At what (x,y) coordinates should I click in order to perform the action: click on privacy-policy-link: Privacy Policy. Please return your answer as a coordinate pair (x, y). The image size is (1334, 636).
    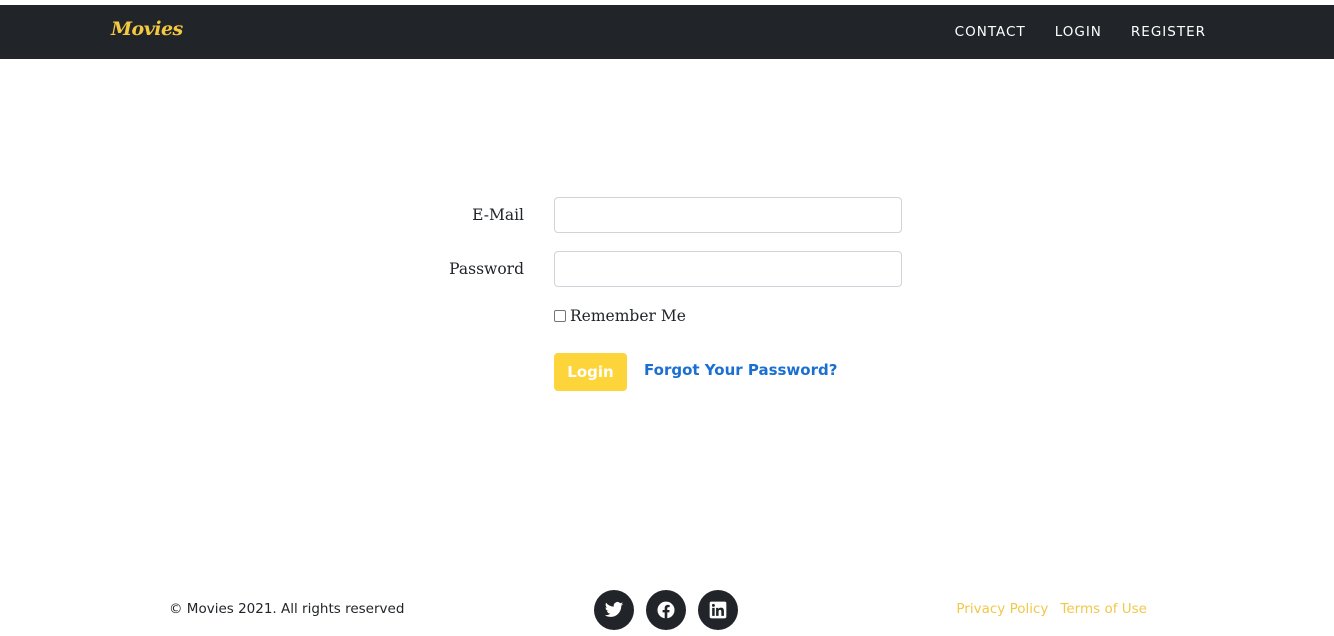
    Looking at the image, I should click on (1002, 609).